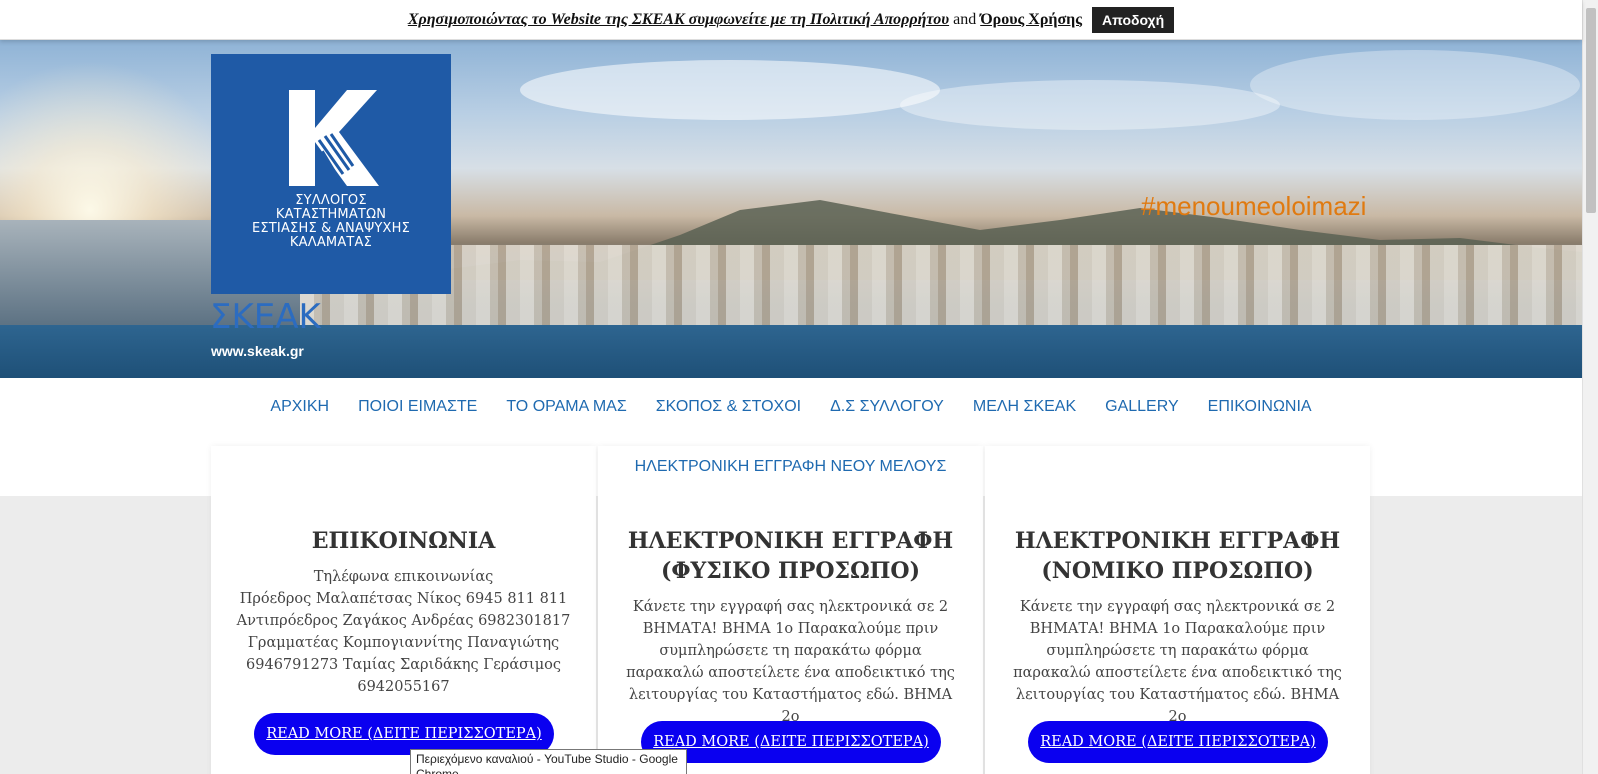  What do you see at coordinates (403, 643) in the screenshot?
I see `card-body-line: Γραμματέας Κομπογιαννίτης Παναγιώτης` at bounding box center [403, 643].